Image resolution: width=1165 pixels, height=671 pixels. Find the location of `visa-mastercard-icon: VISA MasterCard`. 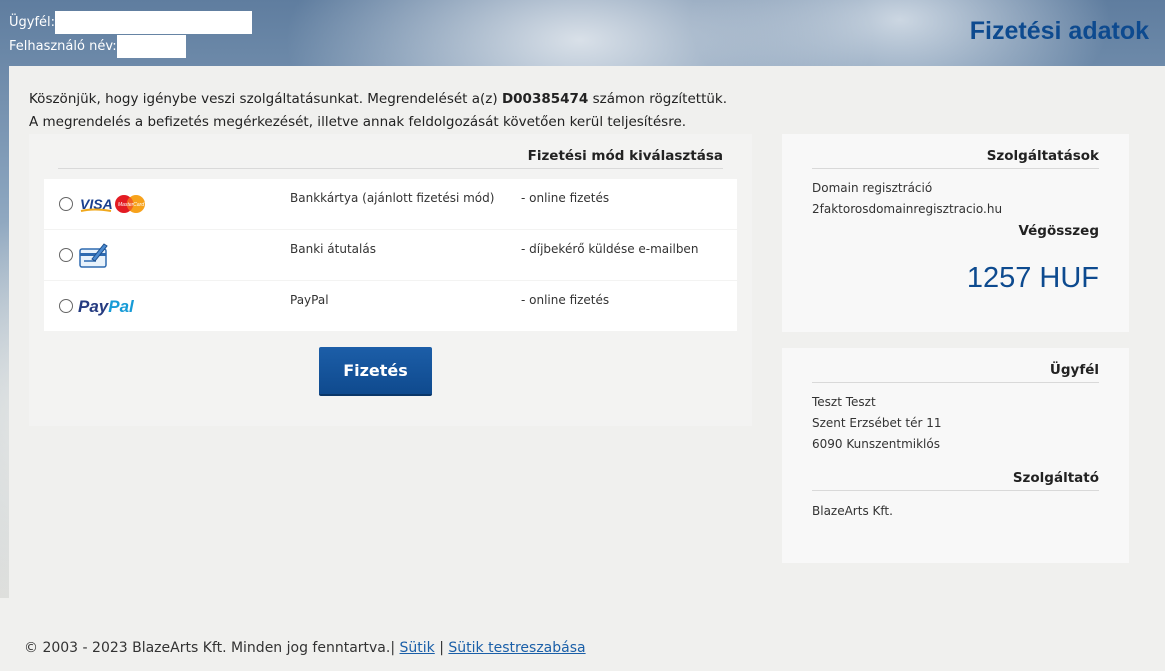

visa-mastercard-icon: VISA MasterCard is located at coordinates (114, 204).